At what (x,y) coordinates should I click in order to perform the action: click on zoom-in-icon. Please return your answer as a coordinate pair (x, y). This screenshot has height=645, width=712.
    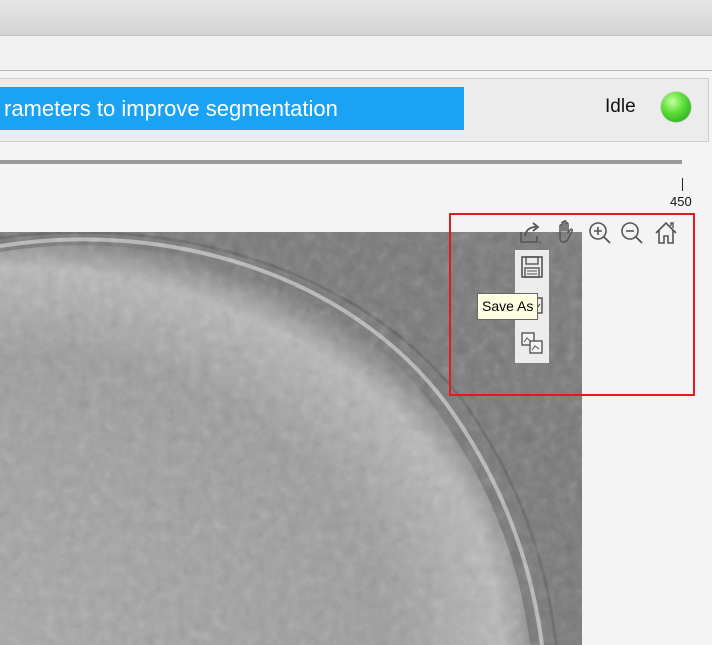
    Looking at the image, I should click on (600, 233).